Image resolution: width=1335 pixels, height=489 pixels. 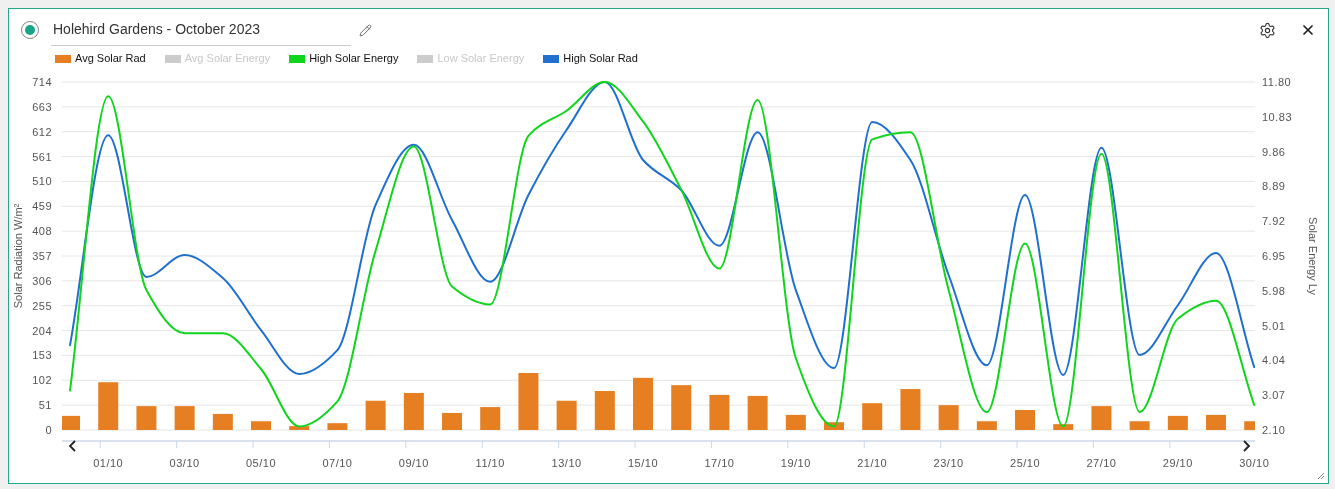 I want to click on x-axis-label: 13/10, so click(x=566, y=463).